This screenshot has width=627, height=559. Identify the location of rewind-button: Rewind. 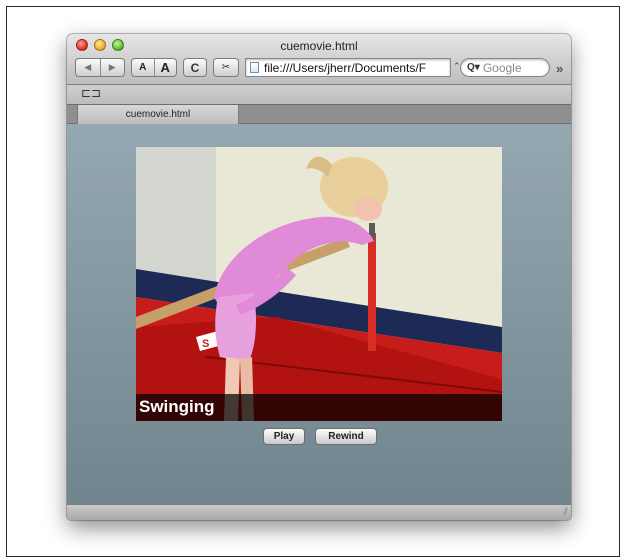
(346, 436).